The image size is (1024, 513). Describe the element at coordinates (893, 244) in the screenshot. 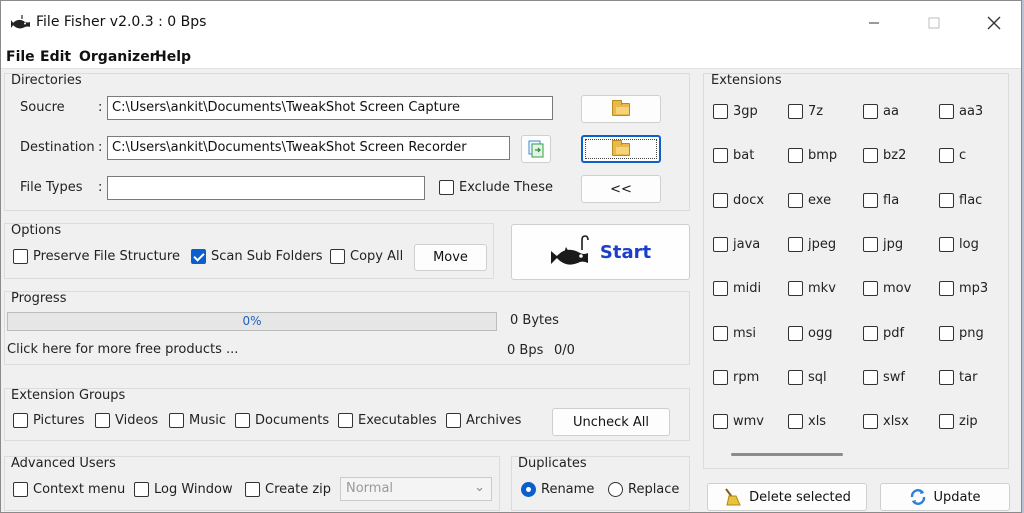

I see `ext-label: jpg` at that location.